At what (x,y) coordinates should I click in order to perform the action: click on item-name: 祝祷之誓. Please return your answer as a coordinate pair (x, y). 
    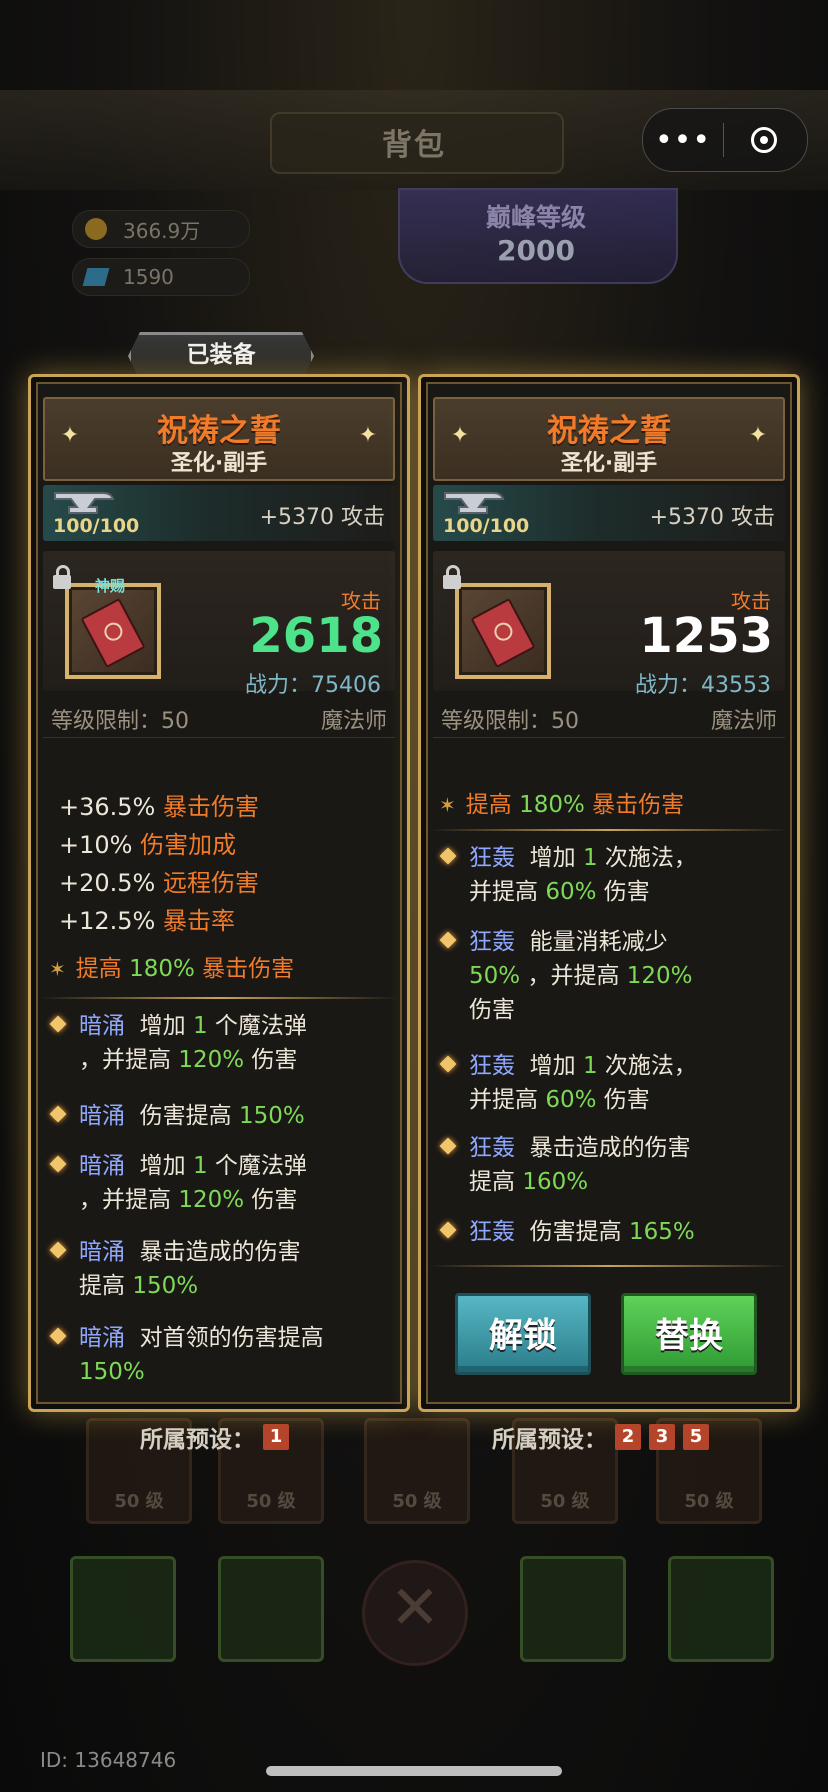
    Looking at the image, I should click on (219, 431).